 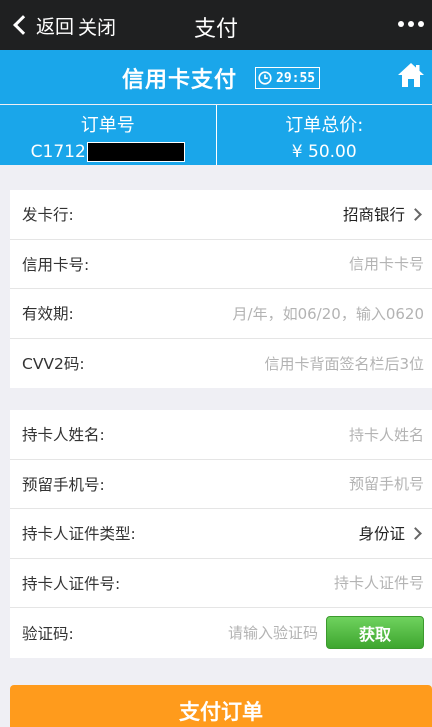 What do you see at coordinates (324, 125) in the screenshot?
I see `order-total-label: 订单总价:` at bounding box center [324, 125].